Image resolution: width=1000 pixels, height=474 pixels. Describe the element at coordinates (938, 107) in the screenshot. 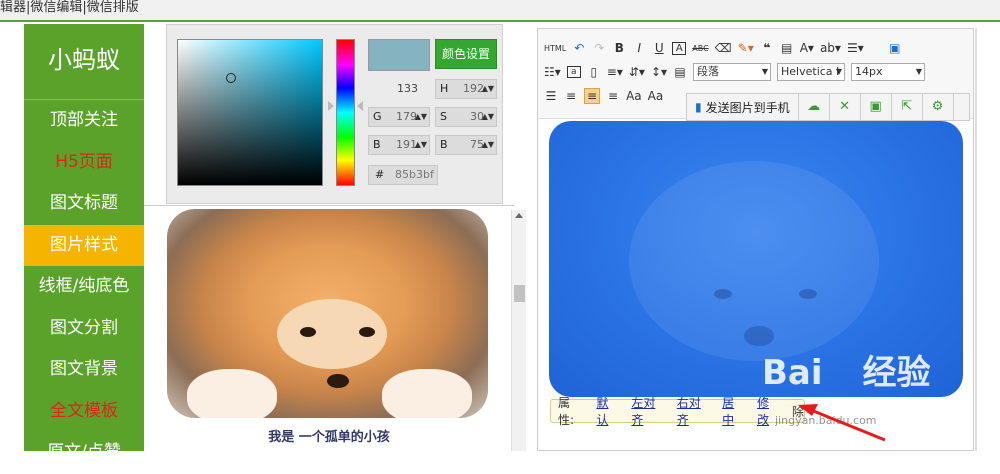

I see `gear-icon: ⚙` at that location.